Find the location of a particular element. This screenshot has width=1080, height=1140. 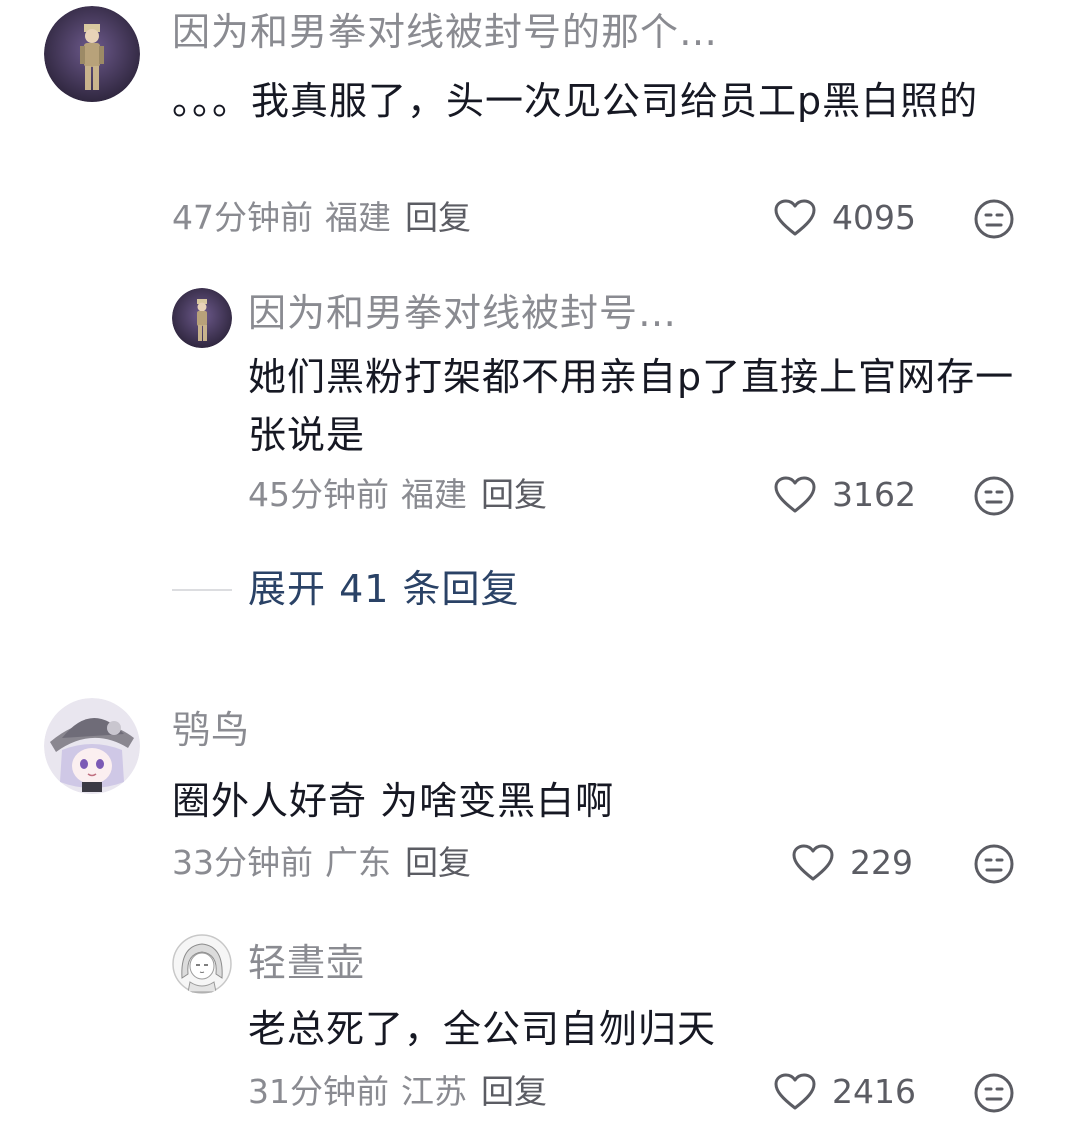

like-group: 2416 is located at coordinates (845, 1092).